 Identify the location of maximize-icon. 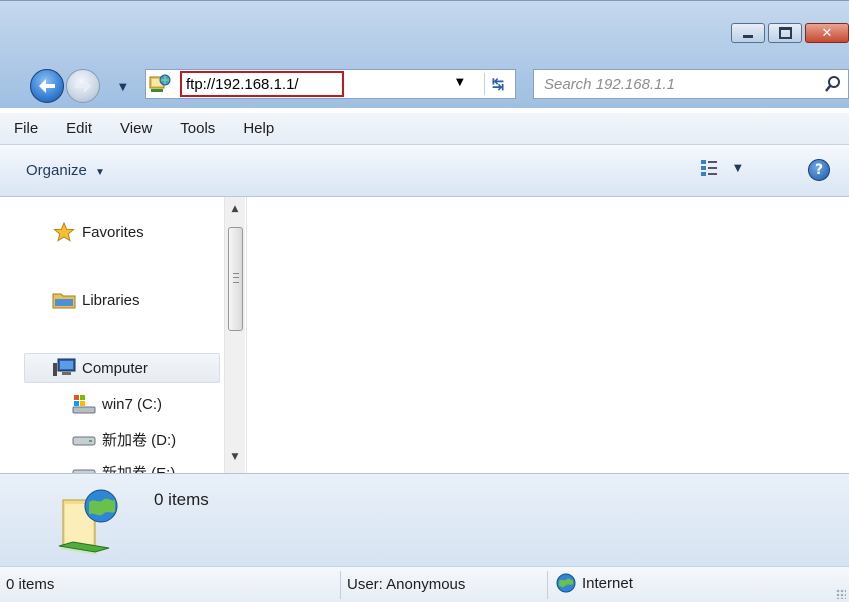
(785, 33).